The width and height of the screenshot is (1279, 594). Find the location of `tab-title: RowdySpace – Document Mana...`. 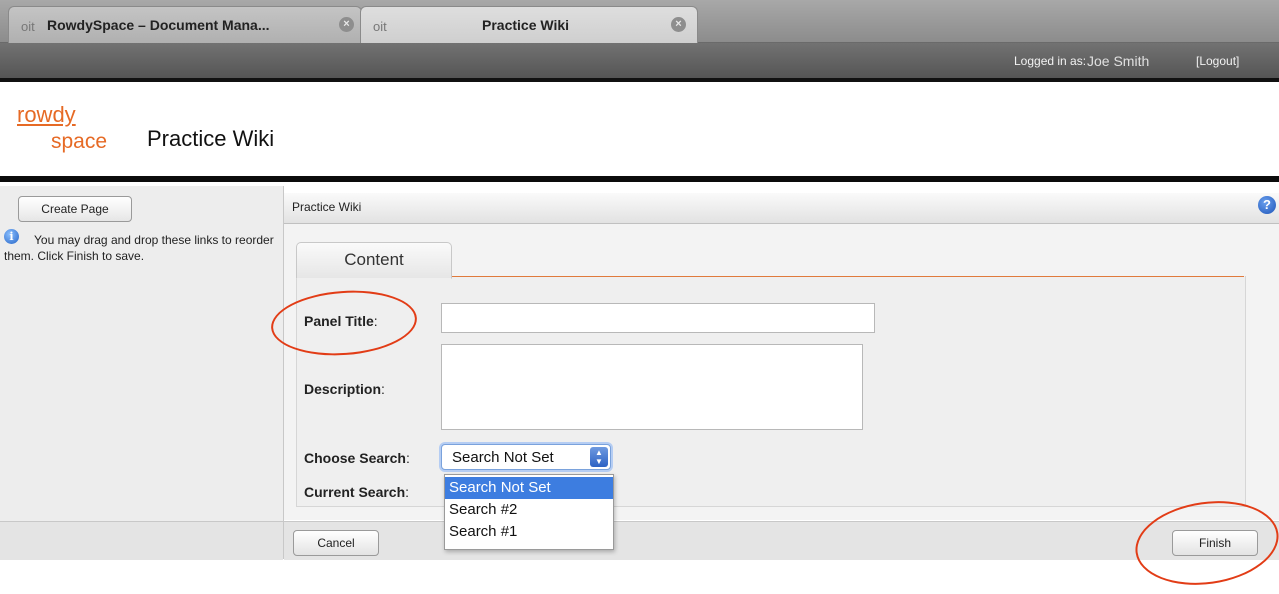

tab-title: RowdySpace – Document Mana... is located at coordinates (158, 25).